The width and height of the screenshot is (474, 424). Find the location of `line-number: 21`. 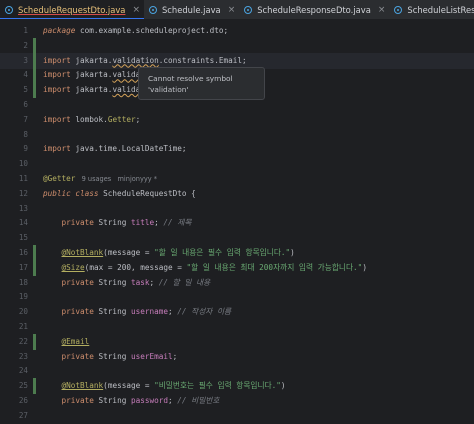

line-number: 21 is located at coordinates (23, 326).